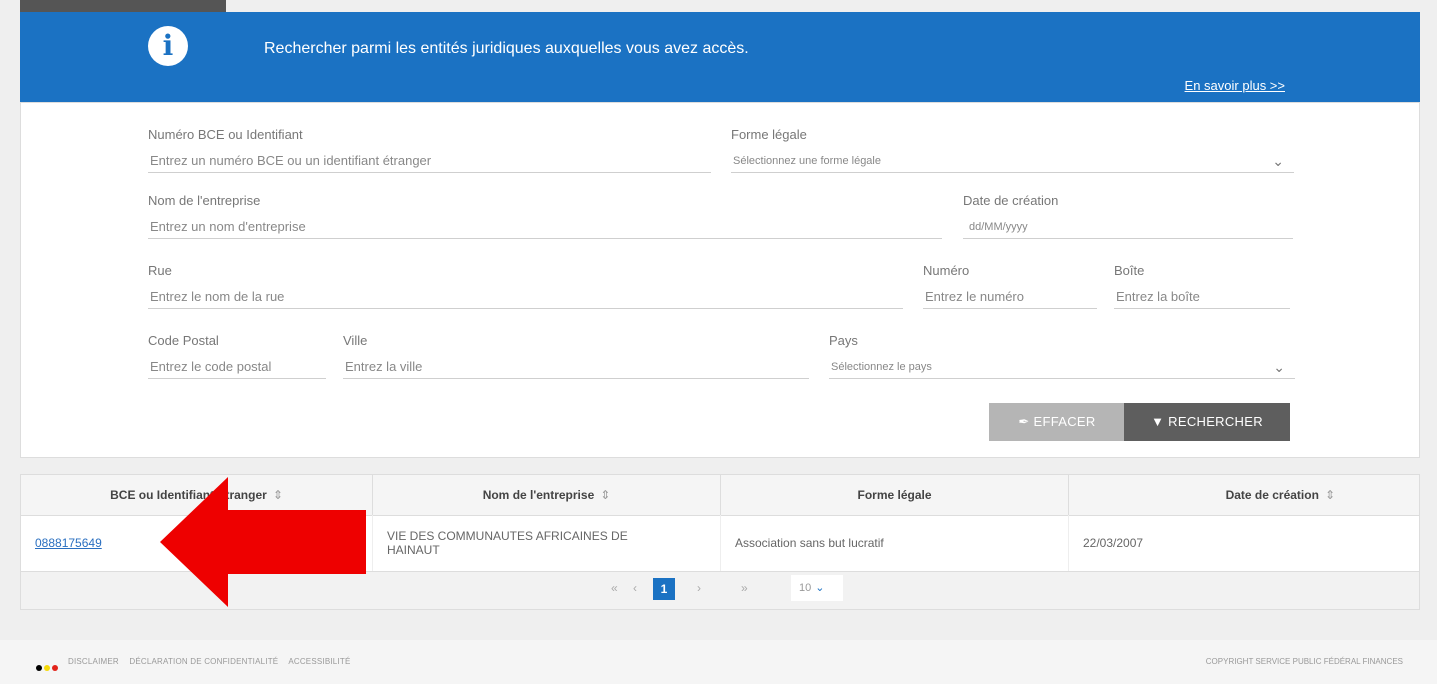  What do you see at coordinates (547, 495) in the screenshot?
I see `header-company-name: Nom de l'entreprise ⇕` at bounding box center [547, 495].